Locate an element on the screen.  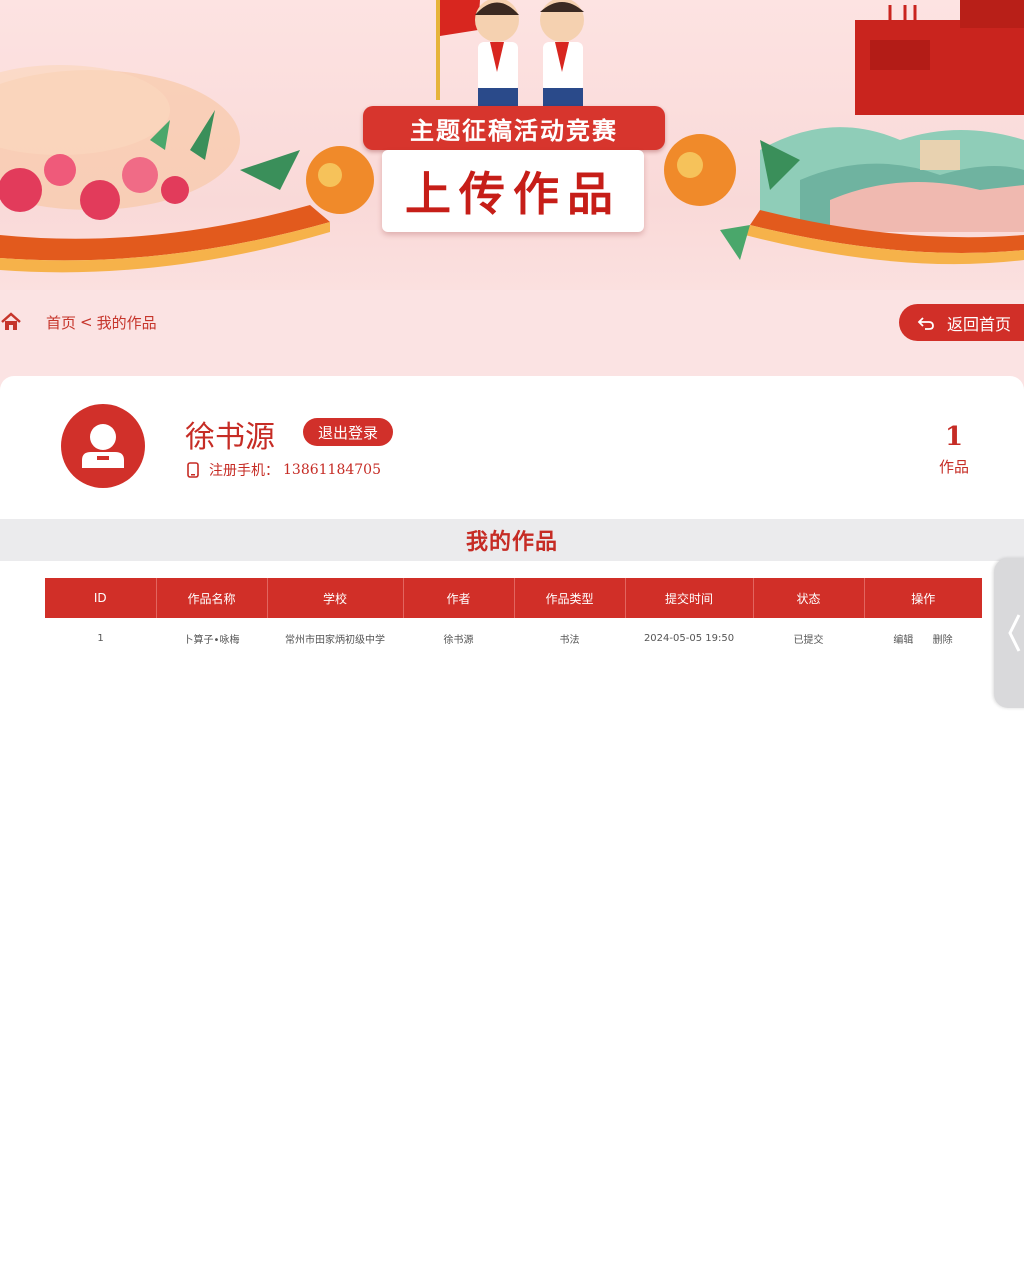
user-name: 徐书源 is located at coordinates (230, 437).